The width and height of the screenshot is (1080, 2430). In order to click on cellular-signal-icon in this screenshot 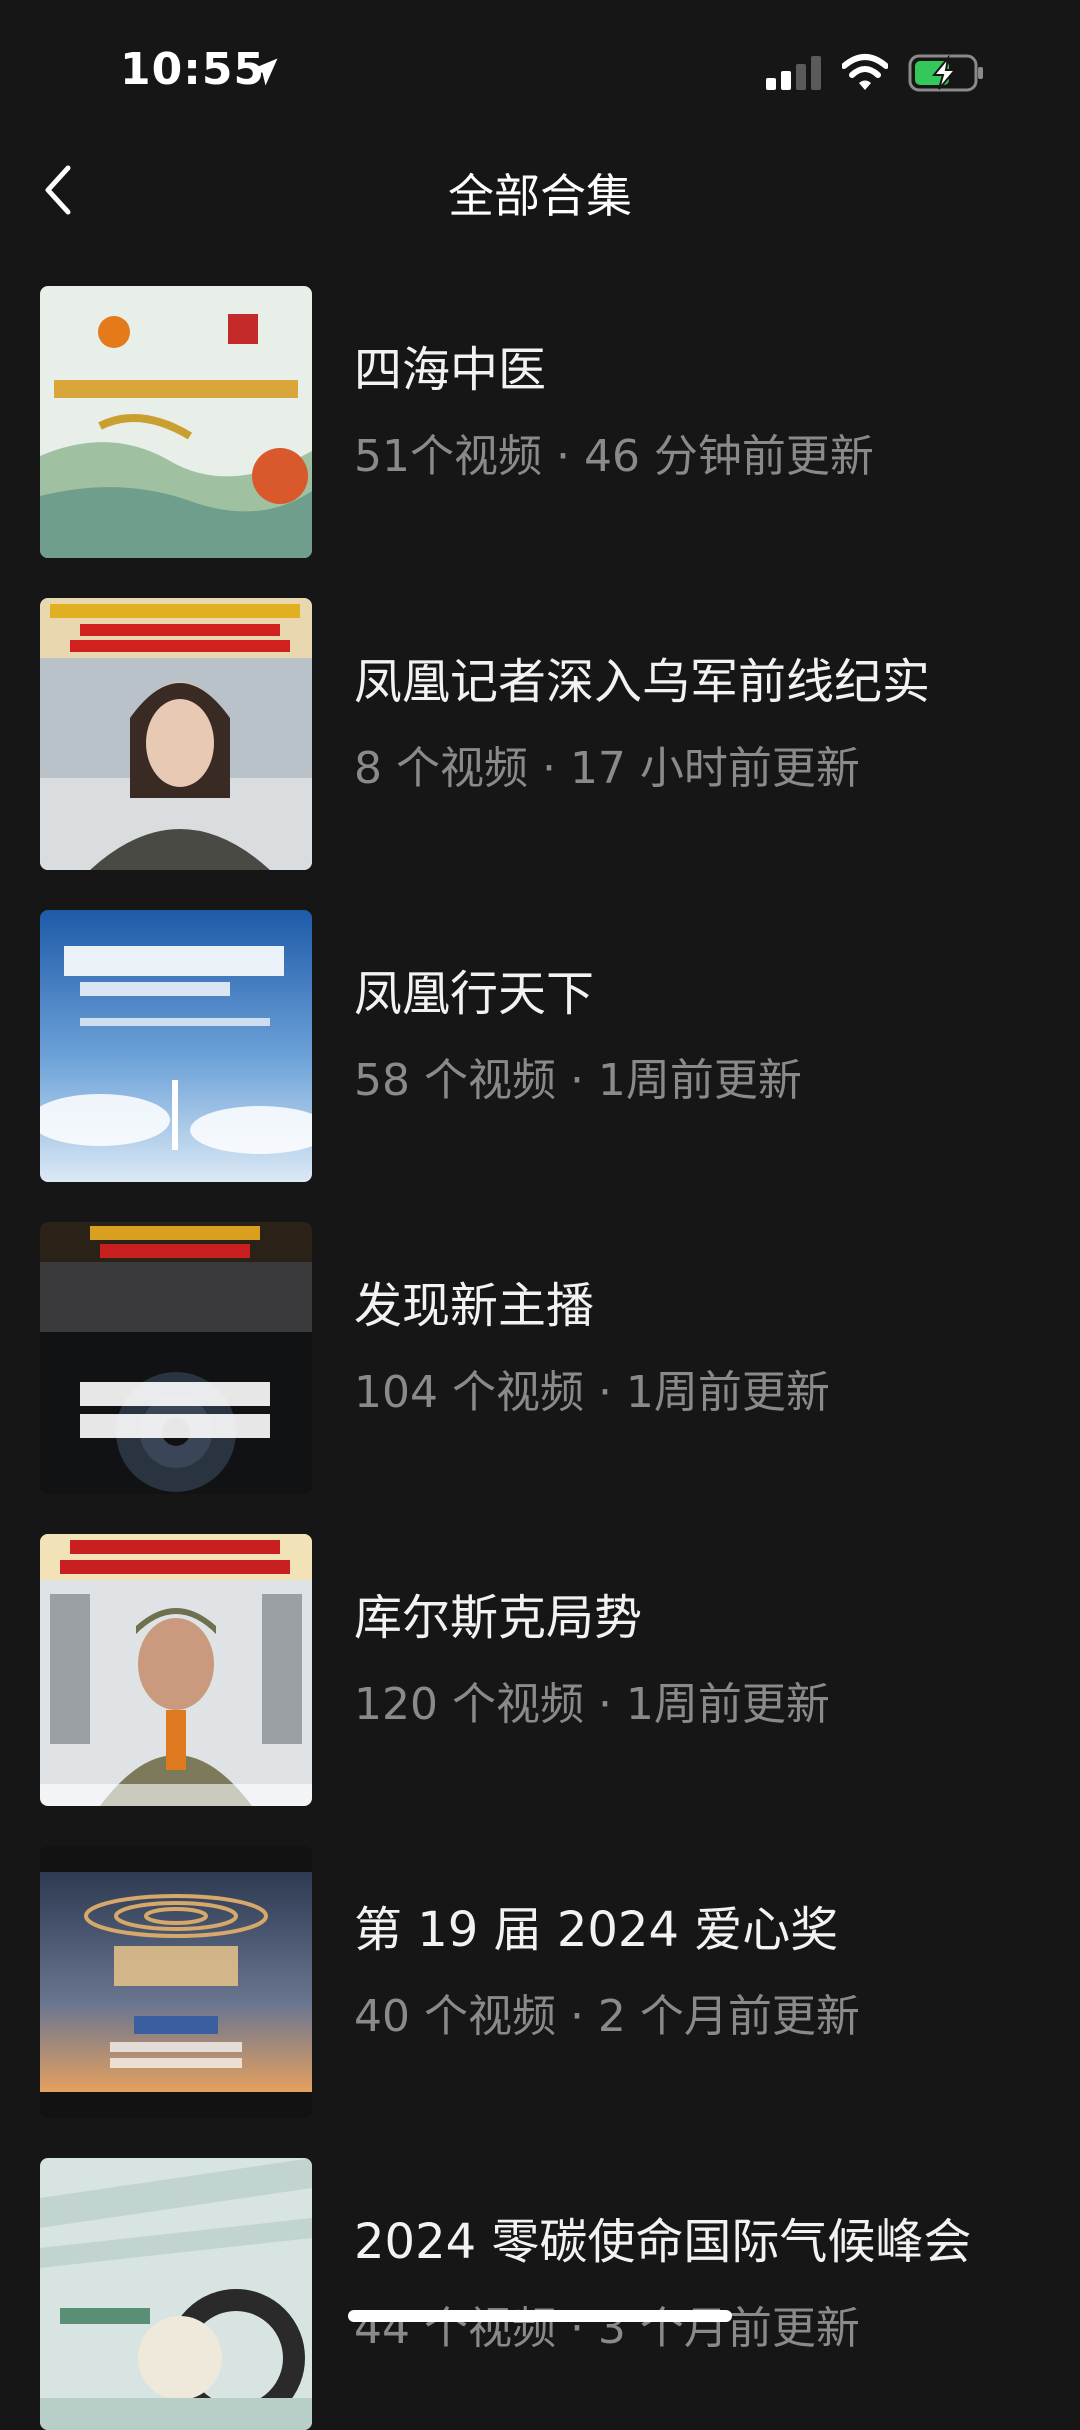, I will do `click(793, 73)`.